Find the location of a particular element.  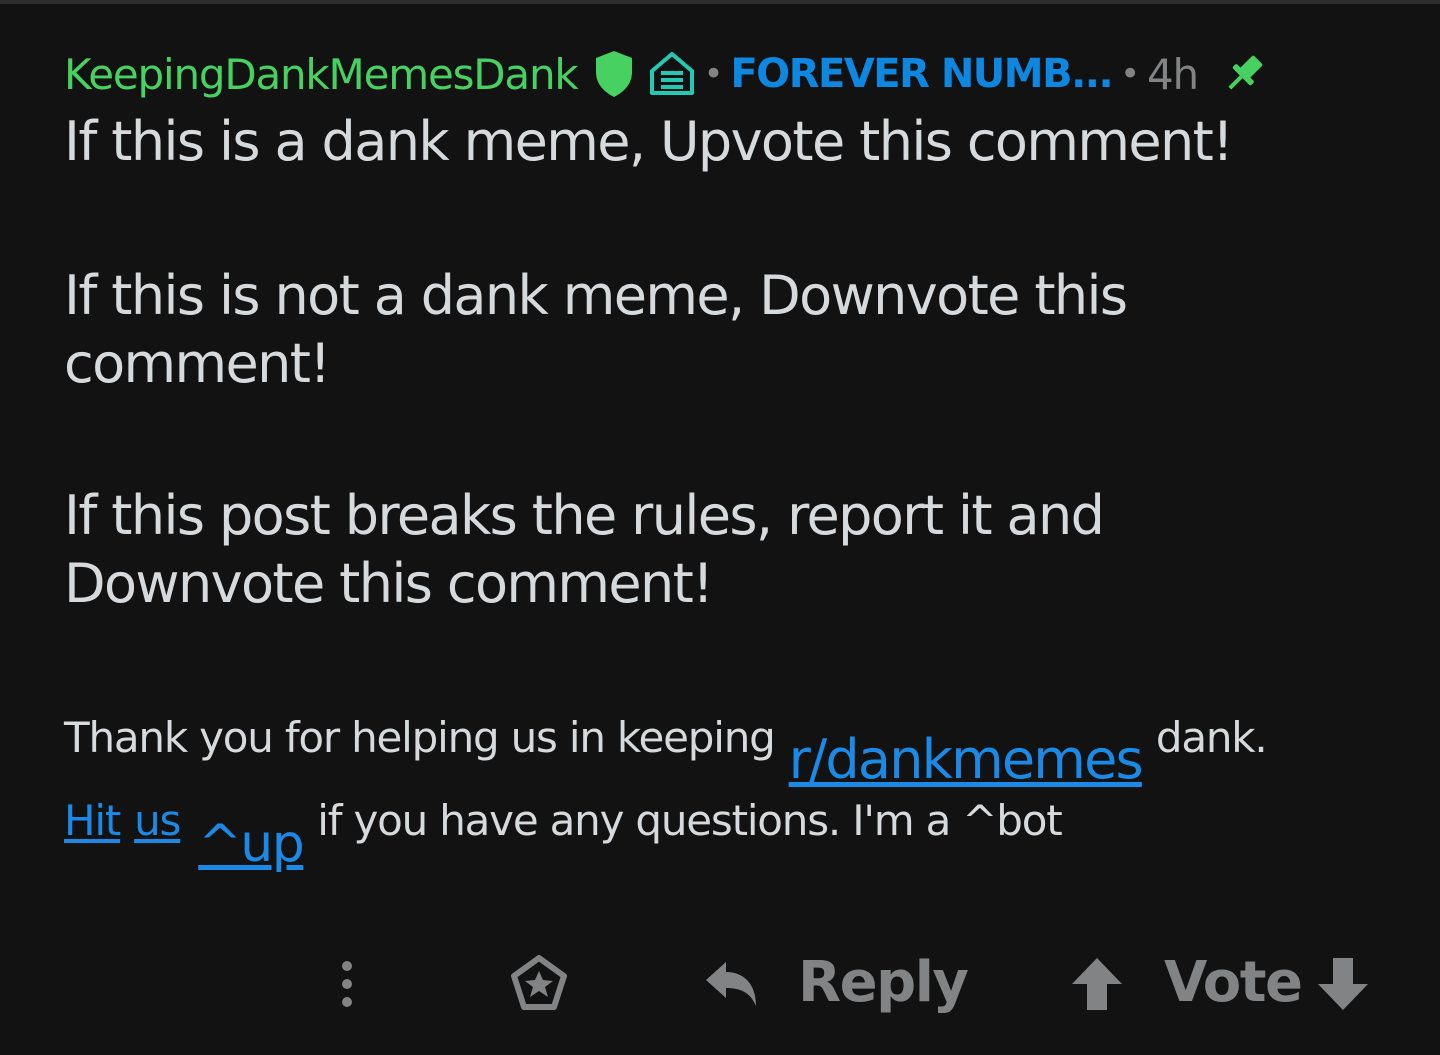

comment-toolbar: Reply Vote is located at coordinates (720, 984).